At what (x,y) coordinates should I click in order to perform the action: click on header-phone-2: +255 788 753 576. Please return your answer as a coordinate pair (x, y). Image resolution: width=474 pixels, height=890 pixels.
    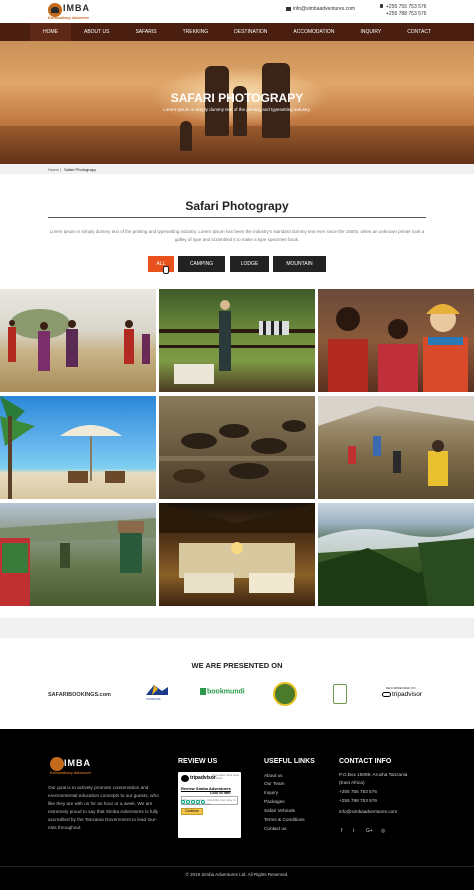
    Looking at the image, I should click on (406, 14).